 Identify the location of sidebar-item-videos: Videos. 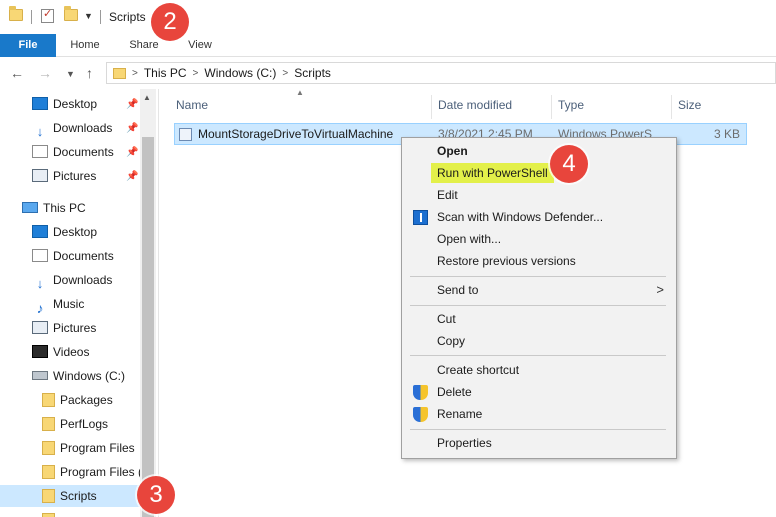
(60, 352).